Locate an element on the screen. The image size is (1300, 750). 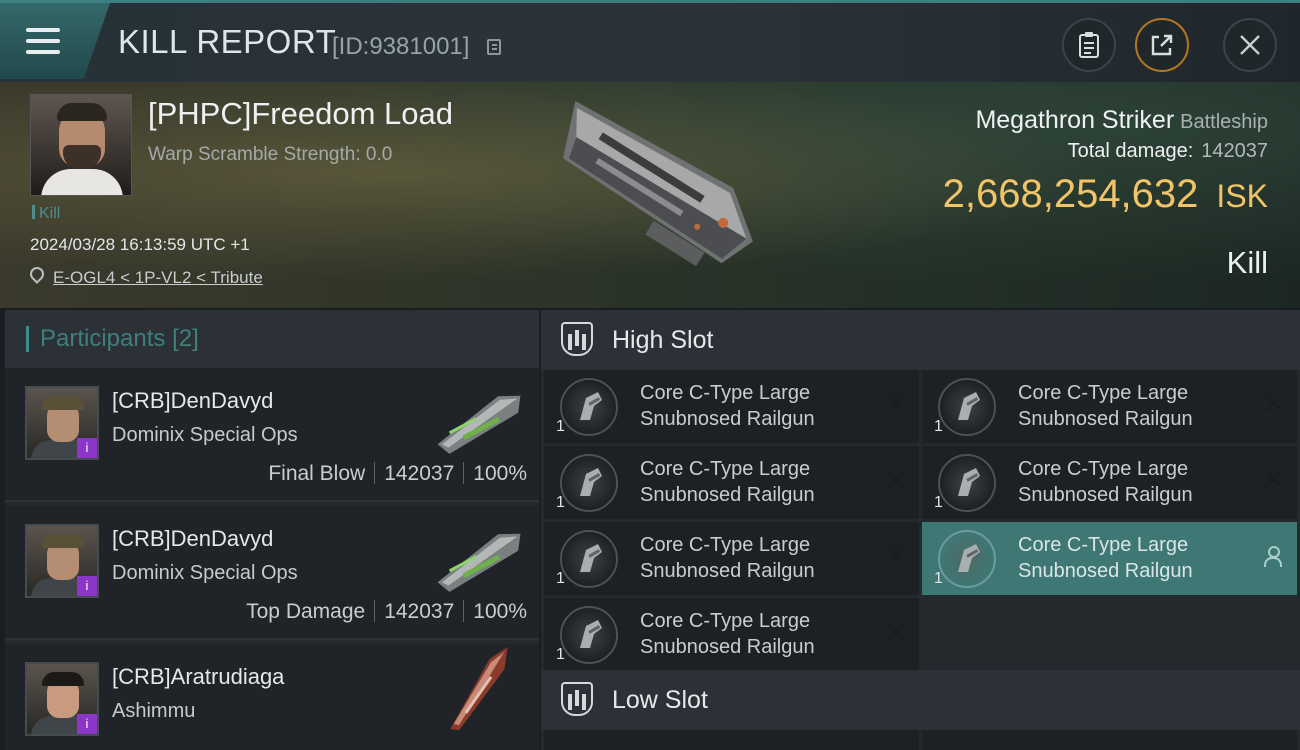
location-link: E-OGL4 < 1P-VL2 < Tribute is located at coordinates (158, 278).